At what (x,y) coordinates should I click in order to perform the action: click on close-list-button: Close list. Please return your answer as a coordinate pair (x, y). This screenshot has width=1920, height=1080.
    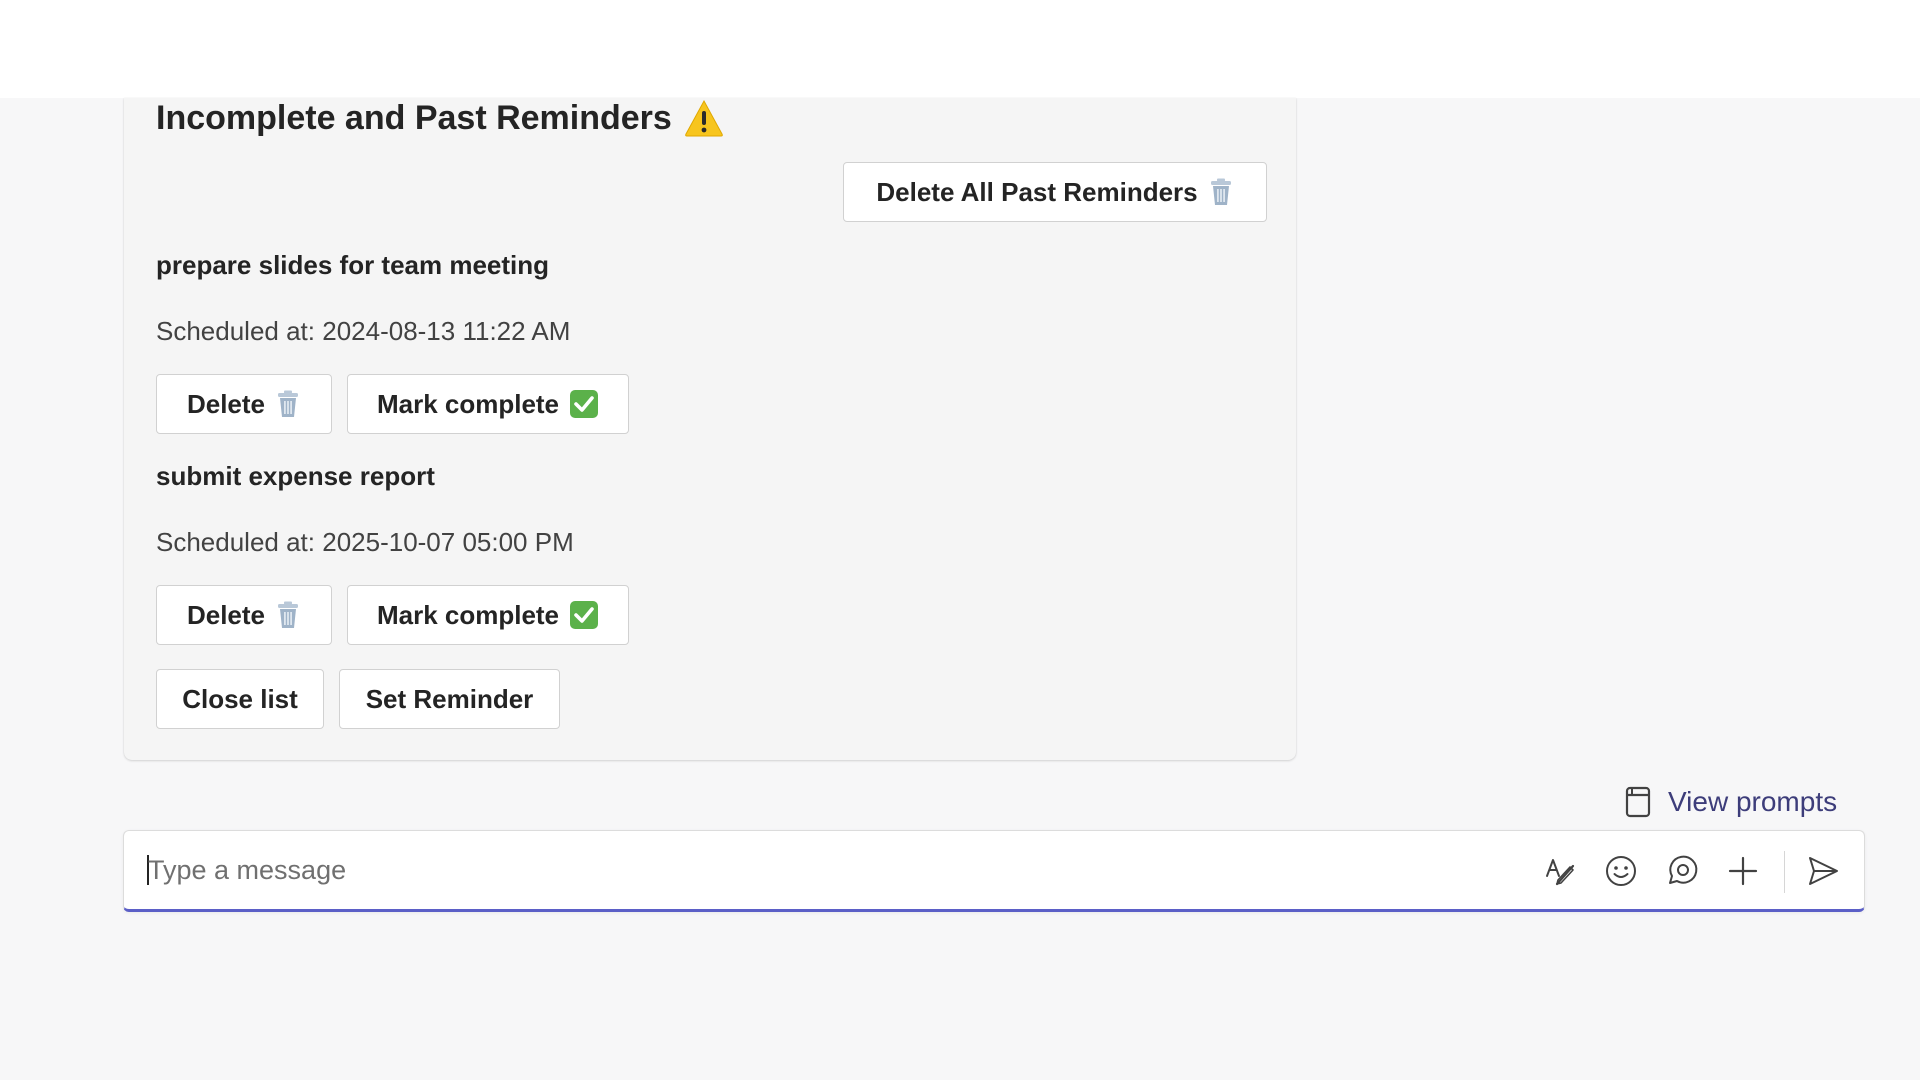
    Looking at the image, I should click on (240, 699).